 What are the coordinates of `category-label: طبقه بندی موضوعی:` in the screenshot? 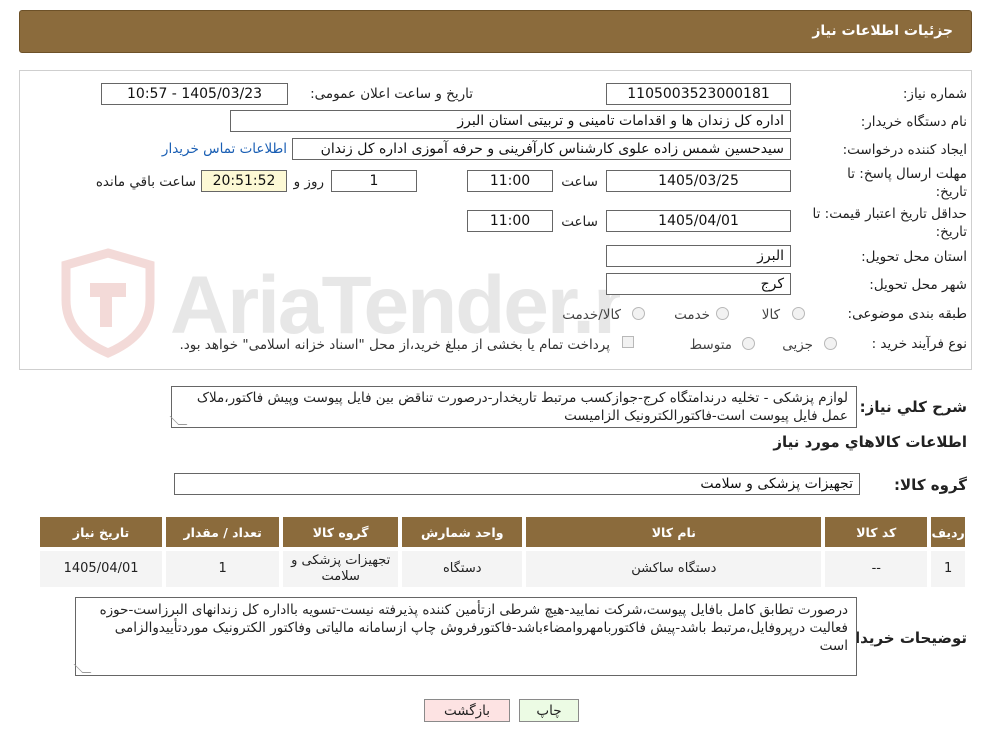 It's located at (907, 314).